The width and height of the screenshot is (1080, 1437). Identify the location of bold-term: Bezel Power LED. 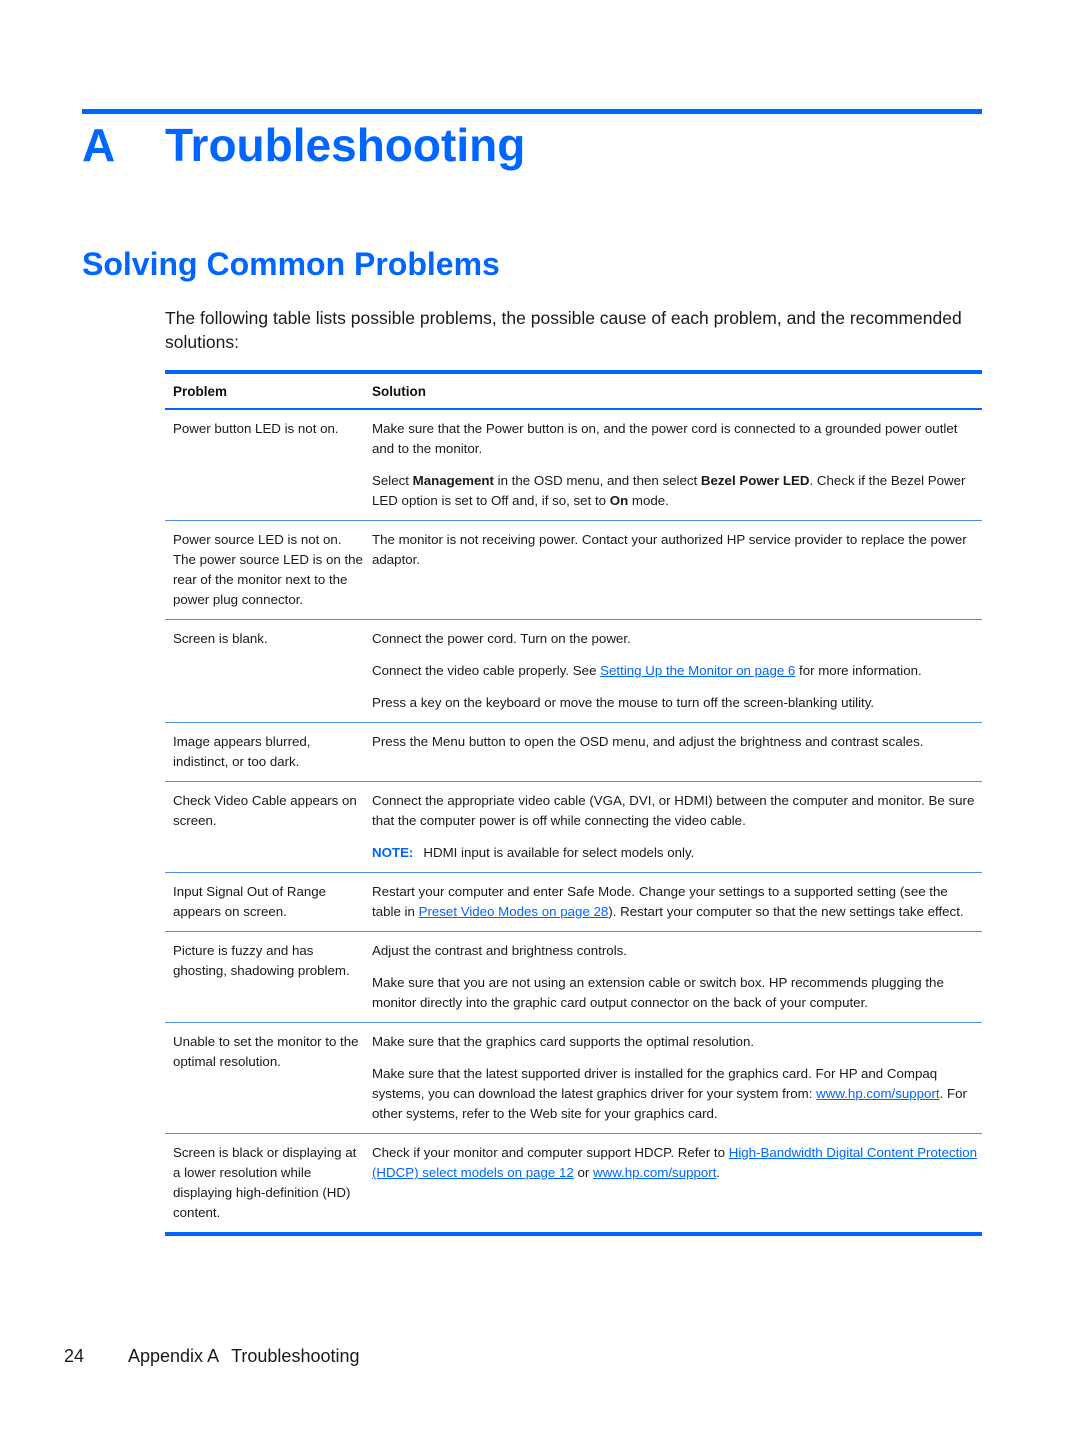
(755, 480).